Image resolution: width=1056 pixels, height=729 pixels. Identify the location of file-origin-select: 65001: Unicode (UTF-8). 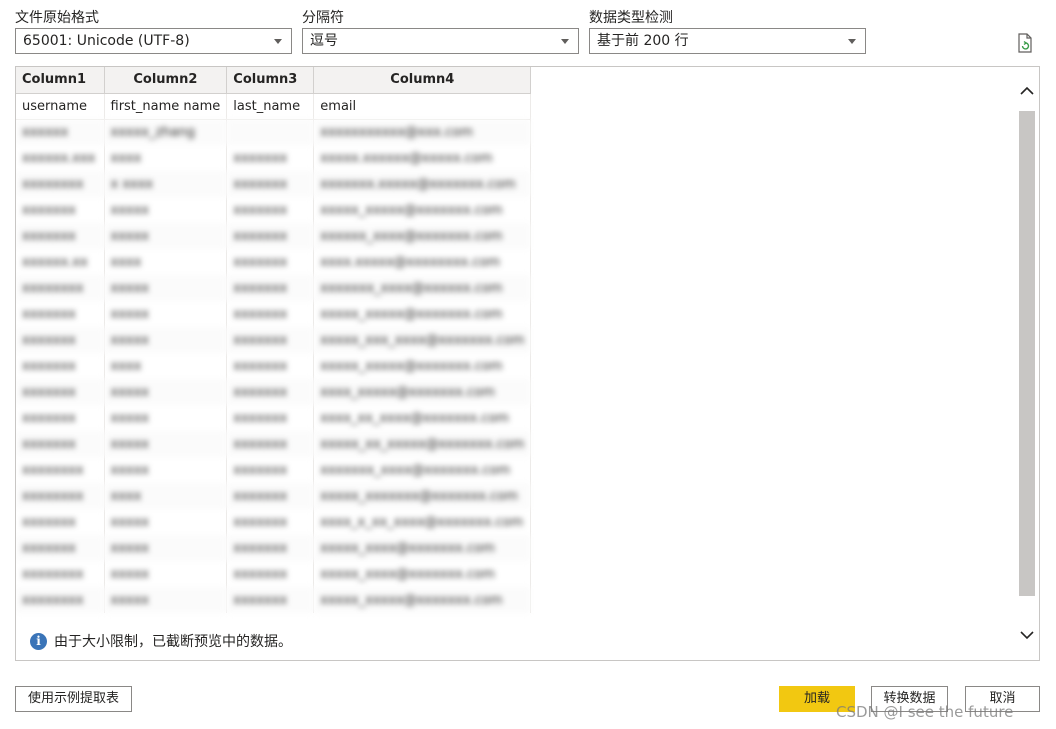
(153, 41).